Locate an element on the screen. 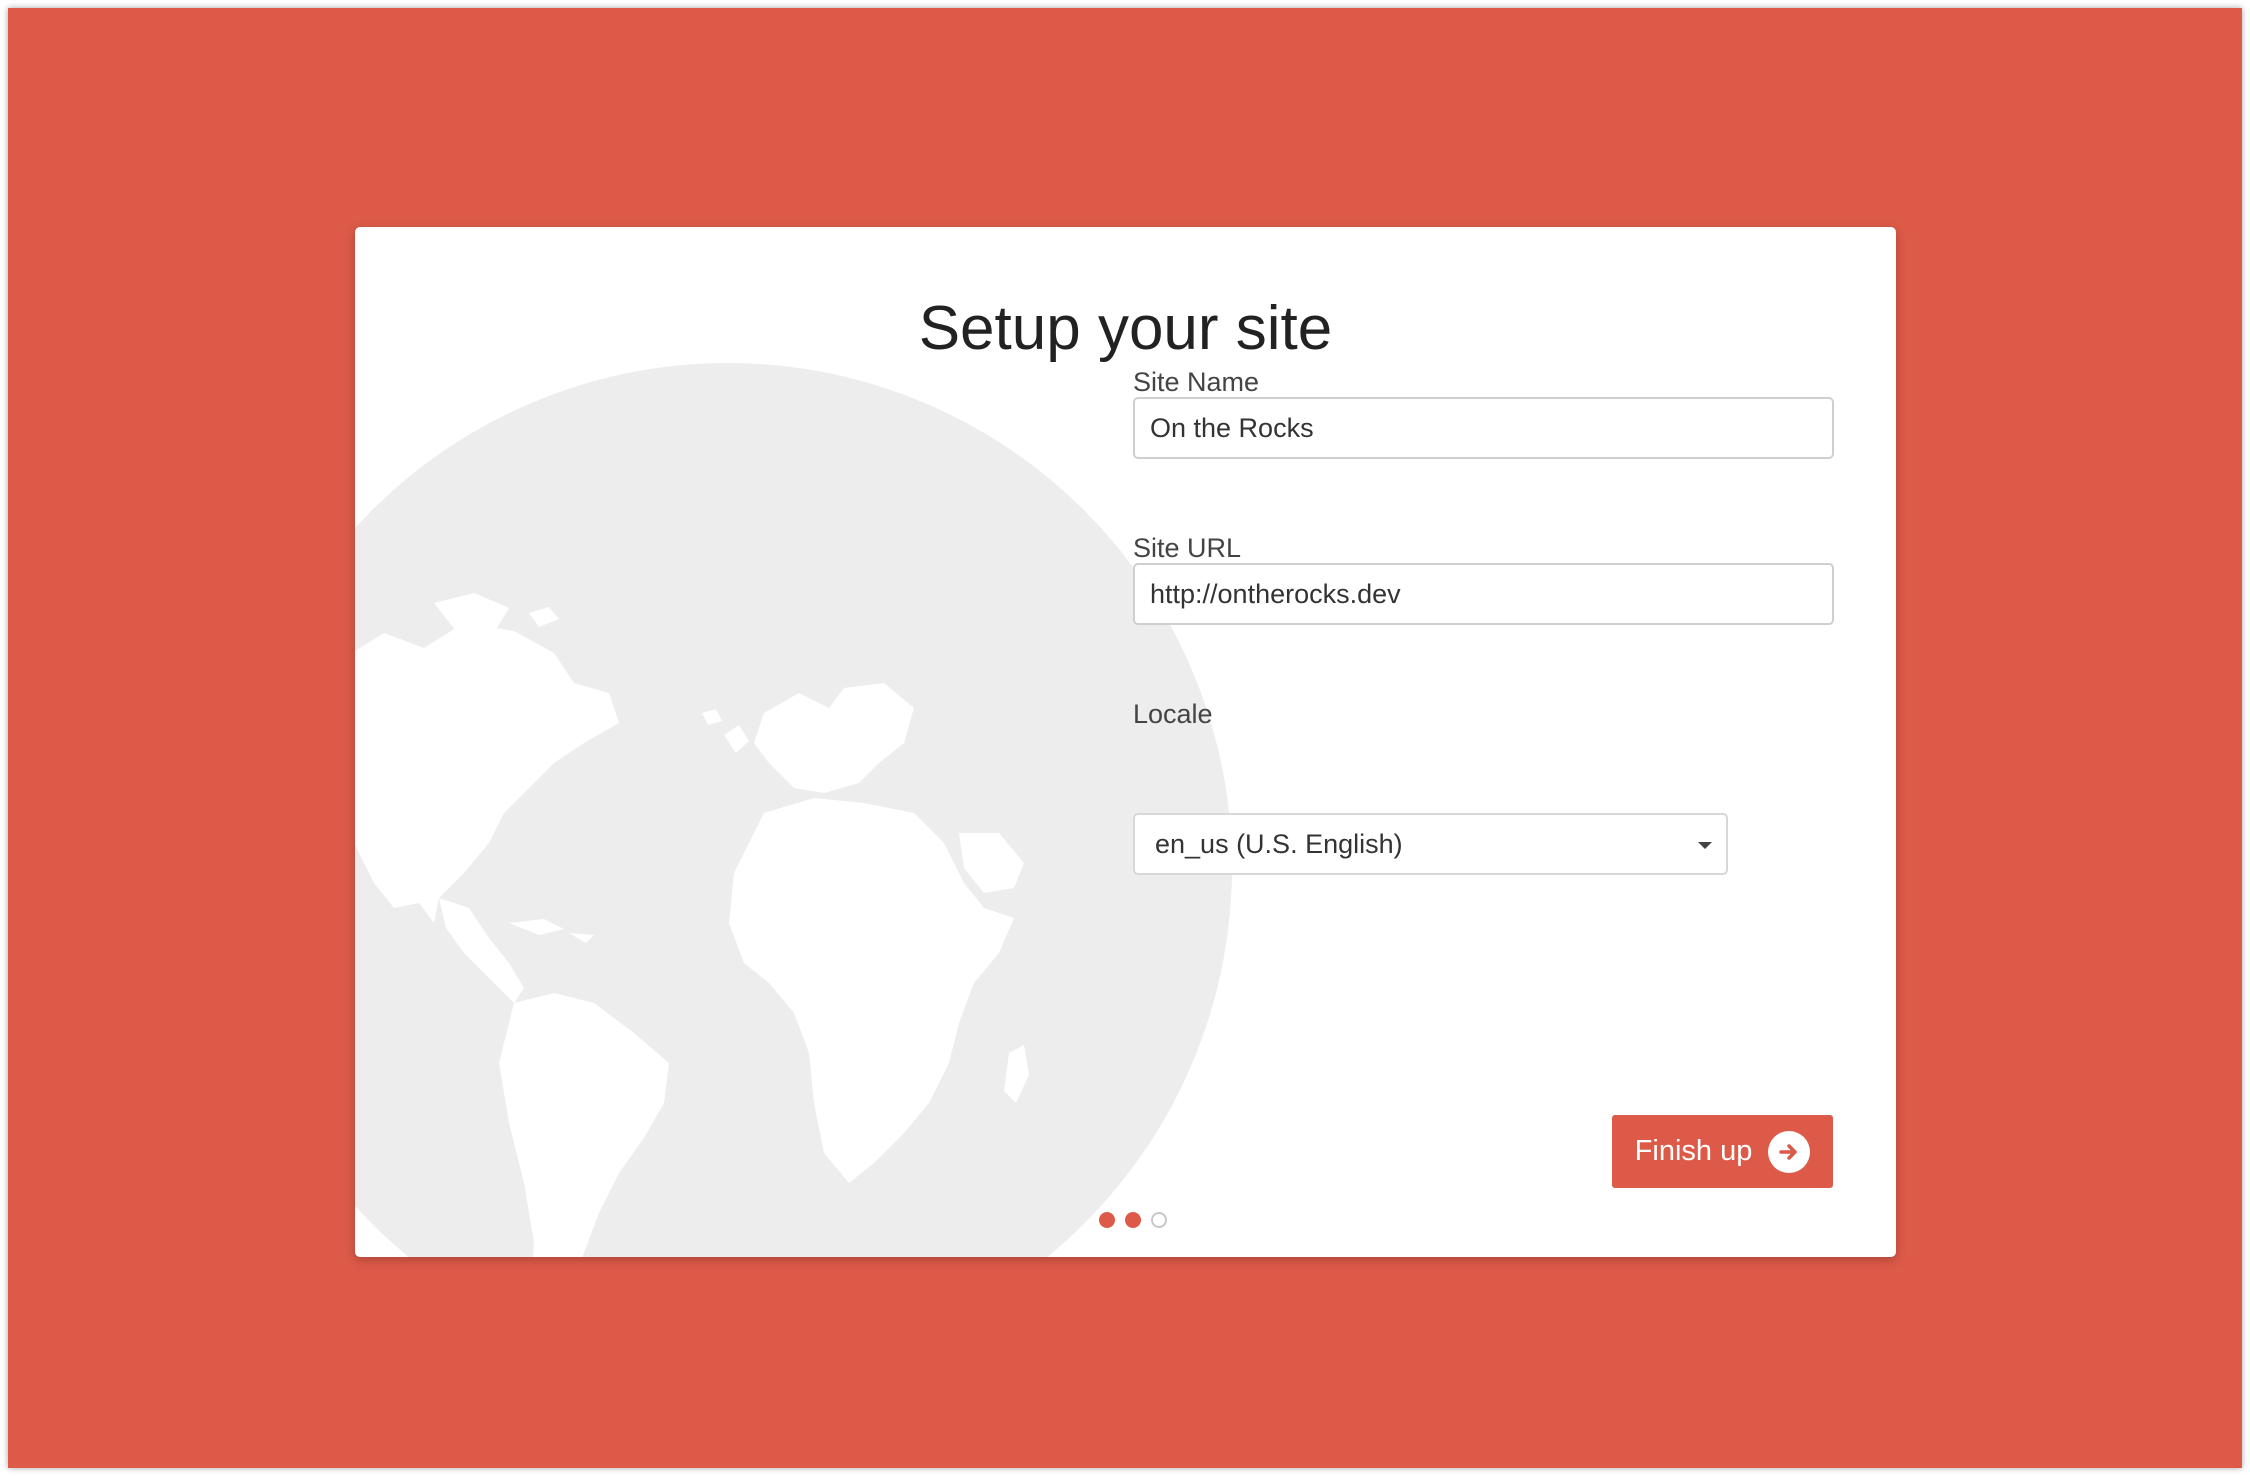 This screenshot has height=1476, width=2250. world-map-icon is located at coordinates (692, 925).